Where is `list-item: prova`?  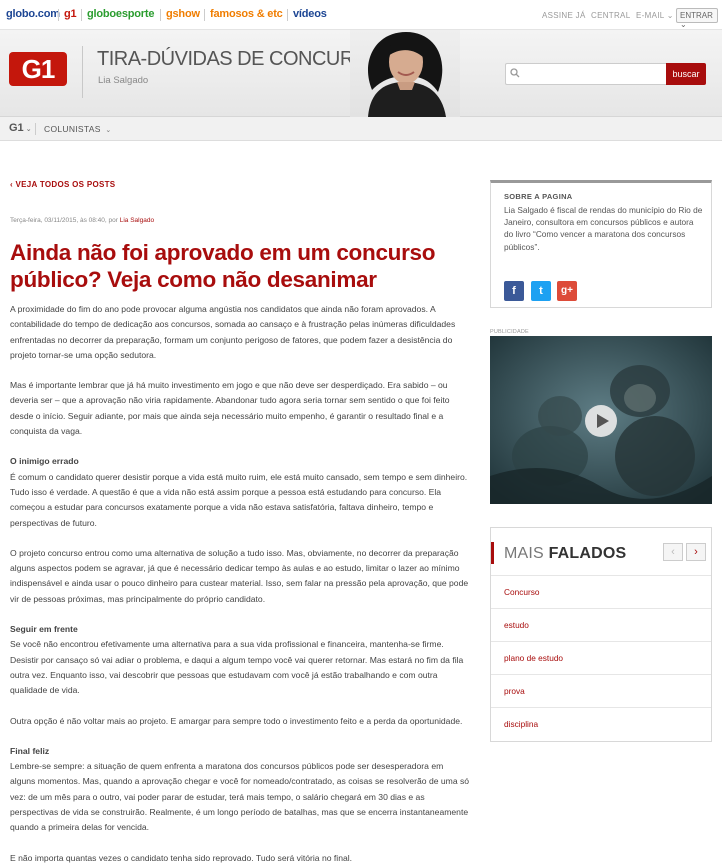
list-item: prova is located at coordinates (601, 690).